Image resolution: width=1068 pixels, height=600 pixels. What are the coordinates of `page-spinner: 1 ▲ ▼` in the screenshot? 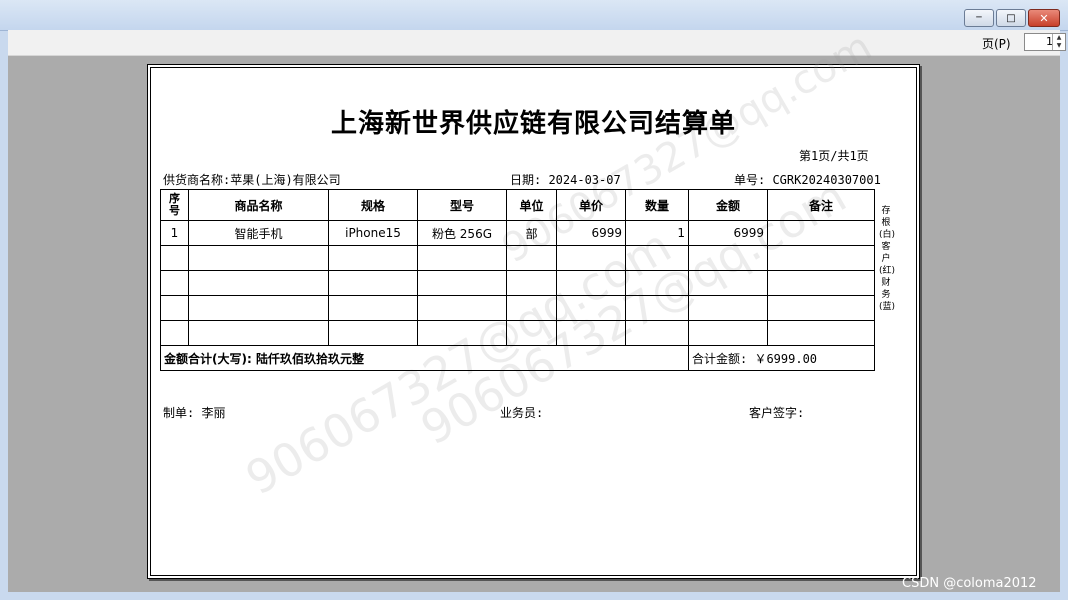 It's located at (1045, 42).